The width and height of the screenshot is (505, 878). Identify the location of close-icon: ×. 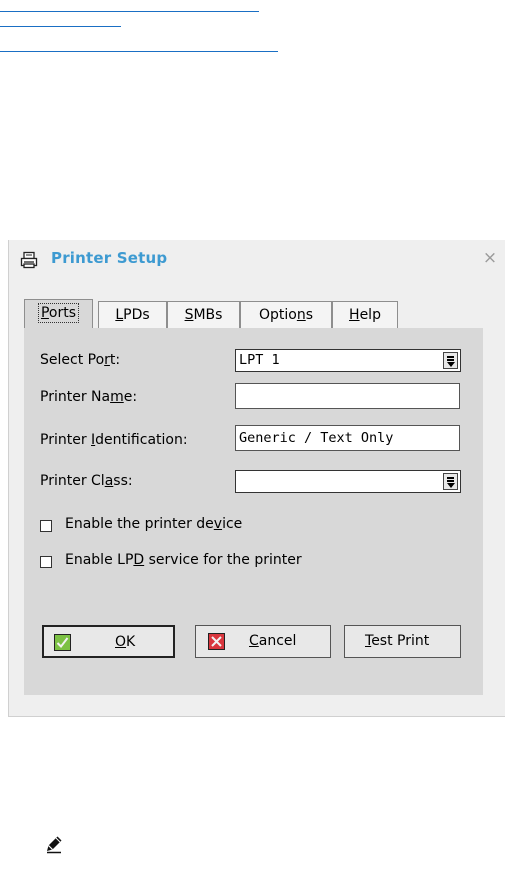
(490, 258).